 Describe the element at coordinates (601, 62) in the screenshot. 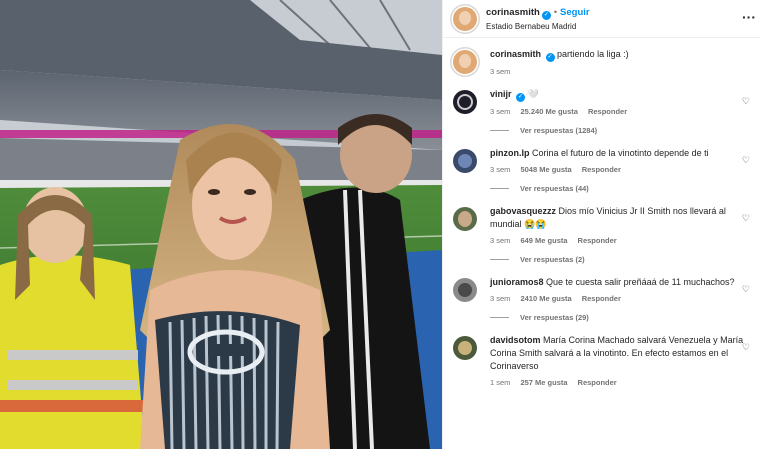

I see `post-caption: corinasmith ✓ partiendo la liga :) 3 sem` at that location.